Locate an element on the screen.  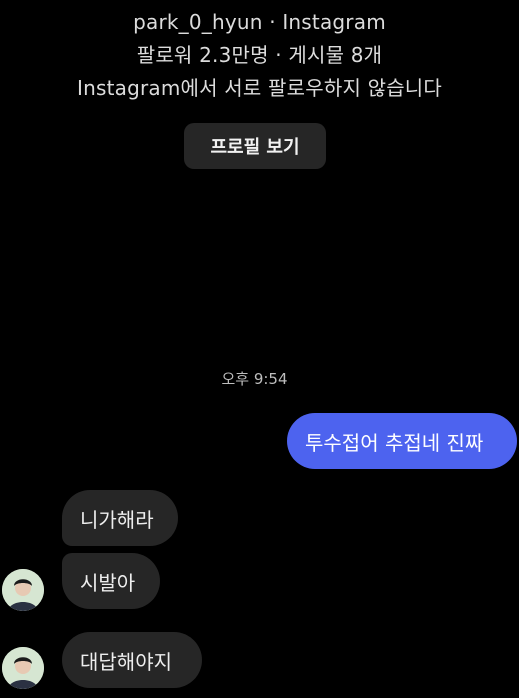
received-message-bubble: 시발아 is located at coordinates (111, 581).